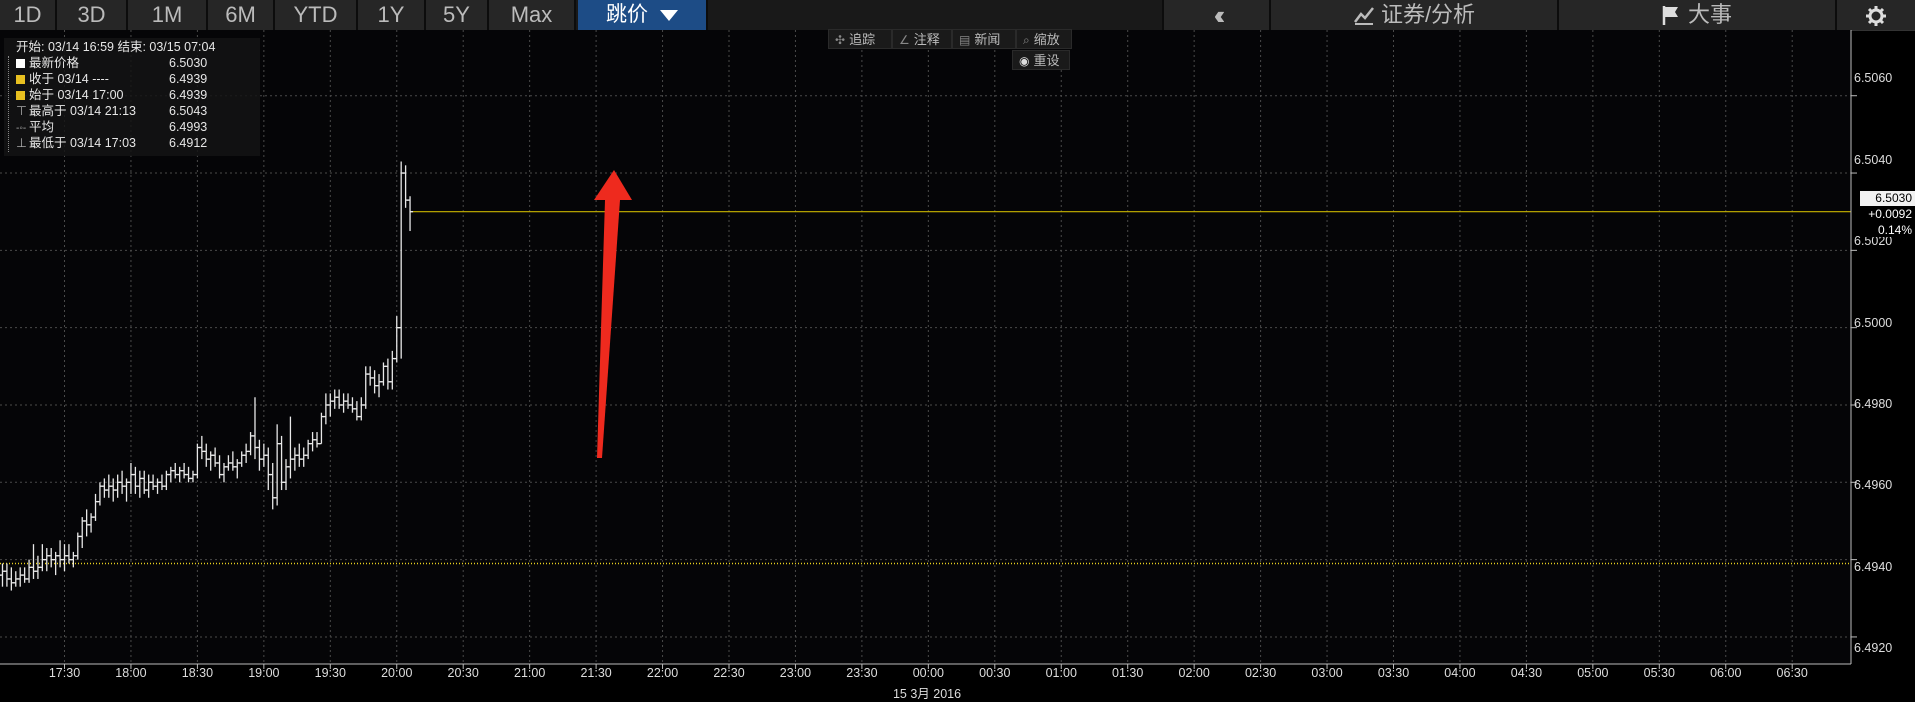 This screenshot has width=1915, height=702. Describe the element at coordinates (21, 143) in the screenshot. I see `low-marker-icon: ⊥` at that location.